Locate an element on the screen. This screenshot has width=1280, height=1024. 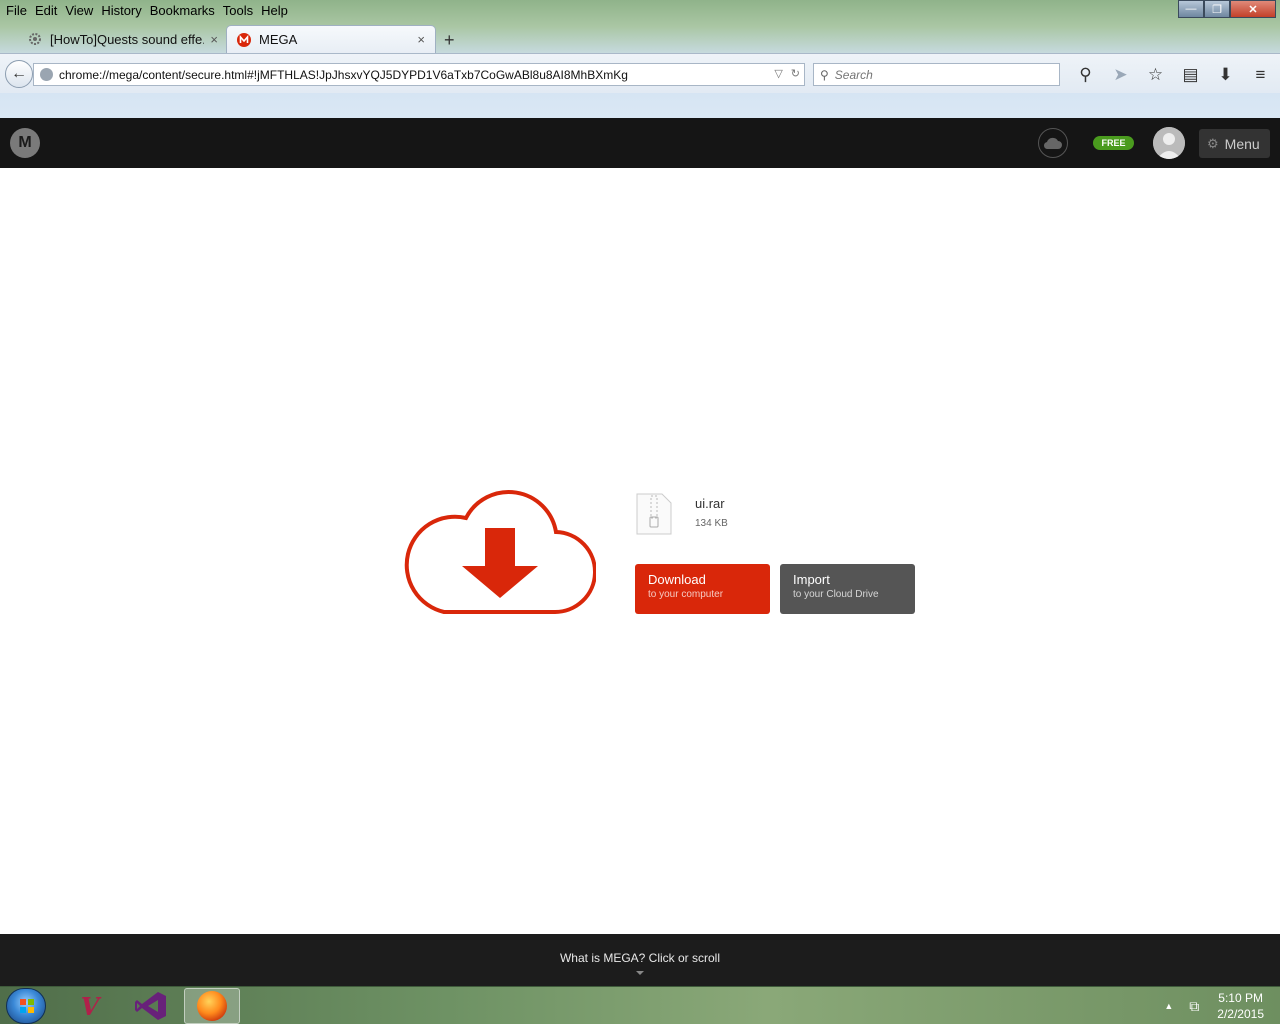
firefox-icon is located at coordinates (212, 1006).